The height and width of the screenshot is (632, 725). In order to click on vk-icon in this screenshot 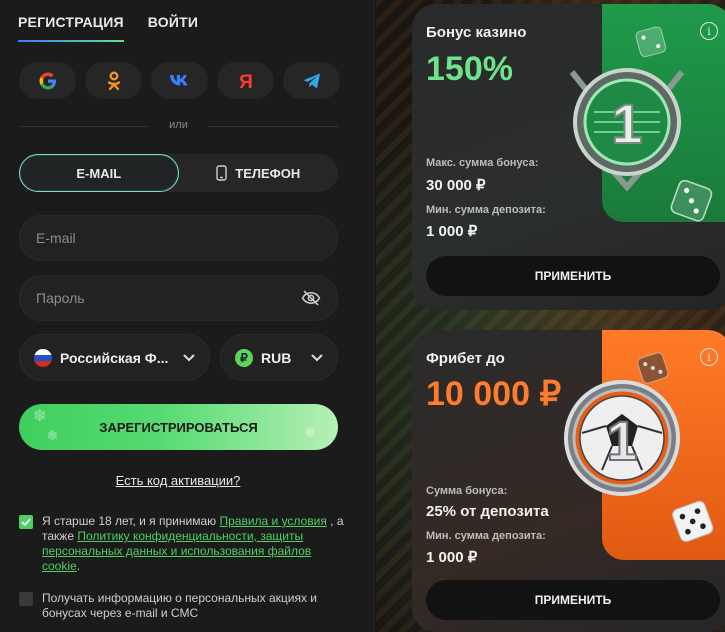, I will do `click(178, 79)`.